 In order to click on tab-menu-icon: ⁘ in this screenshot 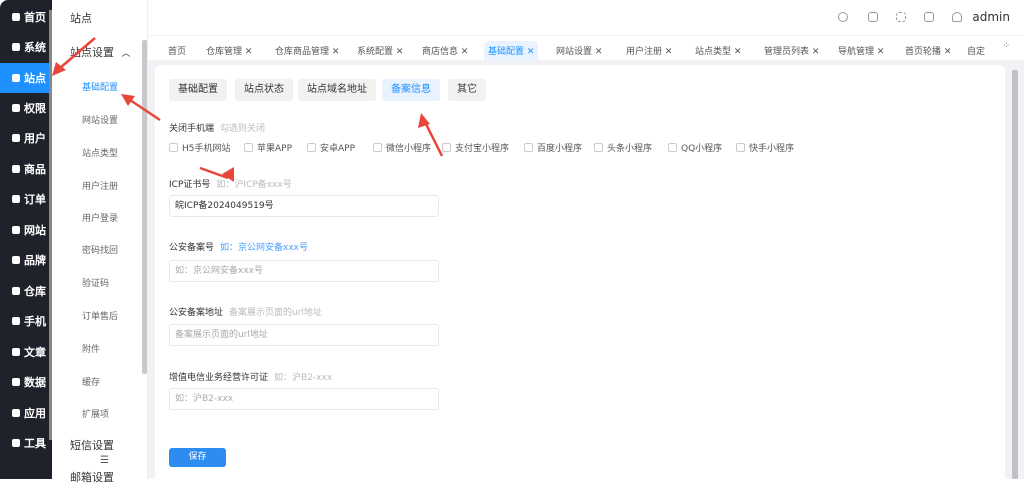, I will do `click(1006, 46)`.